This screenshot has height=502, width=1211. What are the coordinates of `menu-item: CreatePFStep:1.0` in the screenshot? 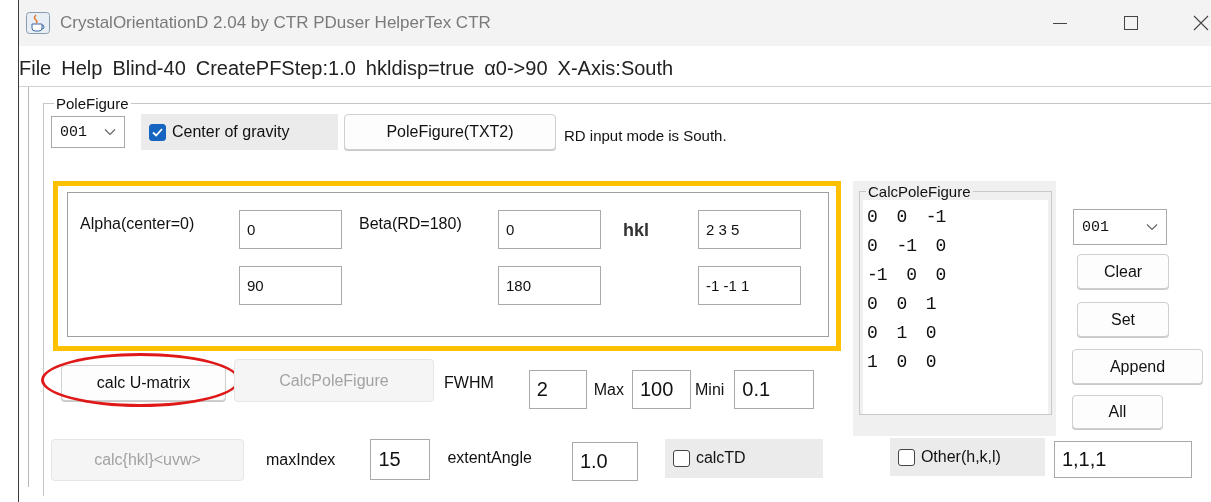 It's located at (275, 68).